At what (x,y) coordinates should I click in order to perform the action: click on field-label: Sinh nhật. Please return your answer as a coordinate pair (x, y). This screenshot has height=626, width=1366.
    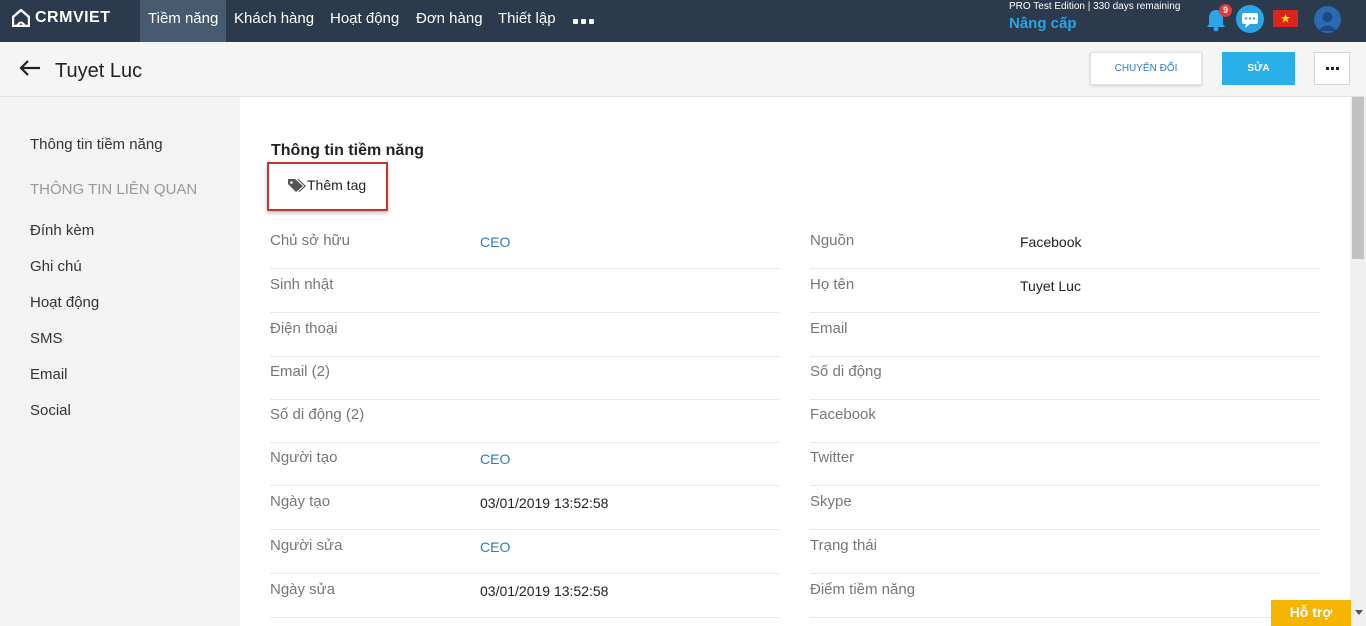
    Looking at the image, I should click on (302, 284).